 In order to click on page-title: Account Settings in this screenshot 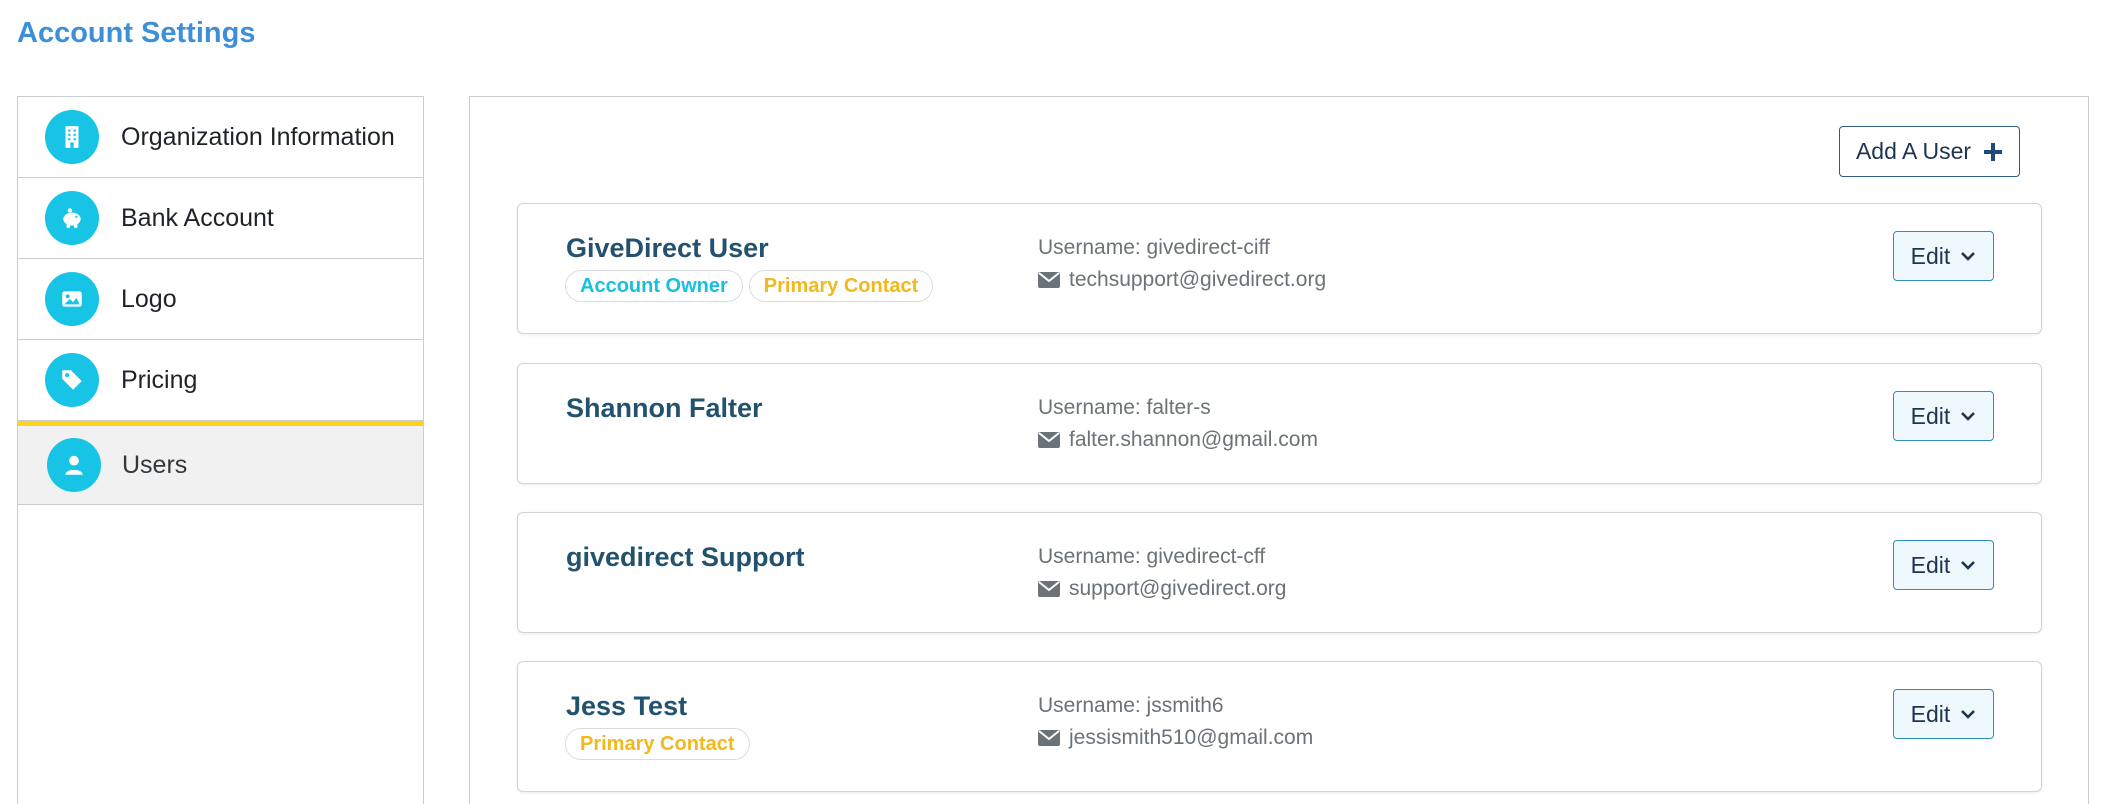, I will do `click(136, 33)`.